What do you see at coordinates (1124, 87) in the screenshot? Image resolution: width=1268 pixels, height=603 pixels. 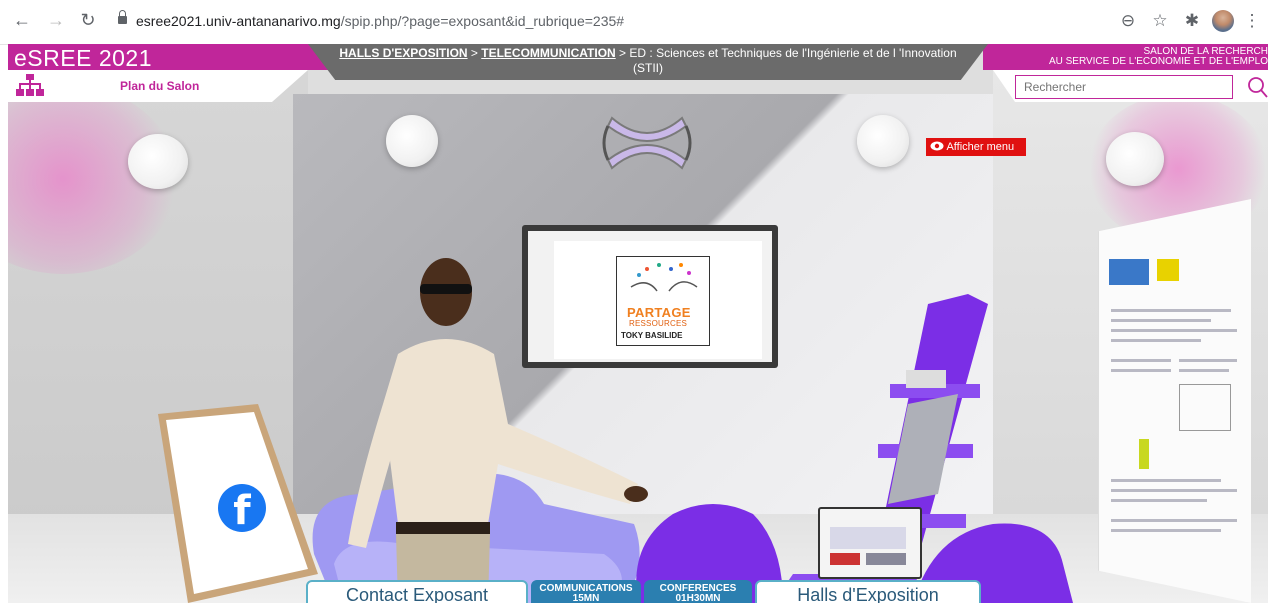 I see `search-input` at bounding box center [1124, 87].